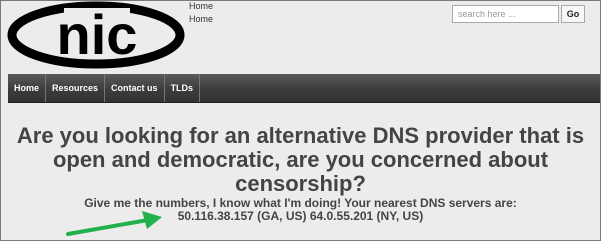  Describe the element at coordinates (201, 6) in the screenshot. I see `breadcrumb-home-1: Home` at that location.